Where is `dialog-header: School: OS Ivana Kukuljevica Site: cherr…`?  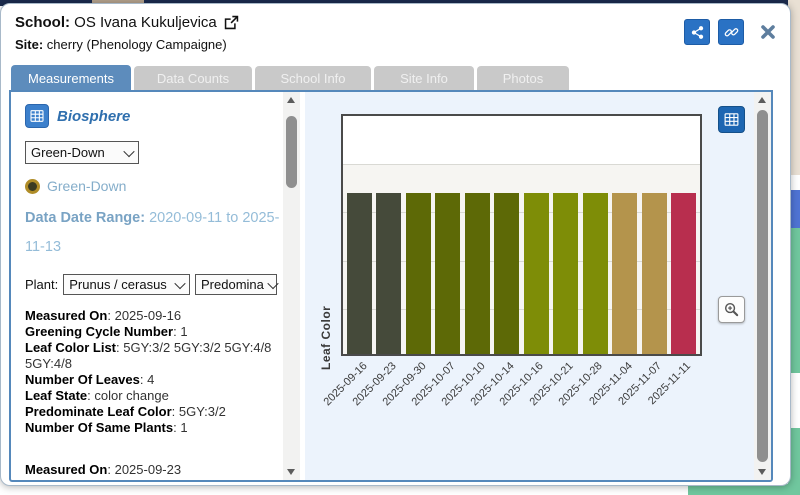
dialog-header: School: OS Ivana Kukuljevica Site: cherr… is located at coordinates (127, 33).